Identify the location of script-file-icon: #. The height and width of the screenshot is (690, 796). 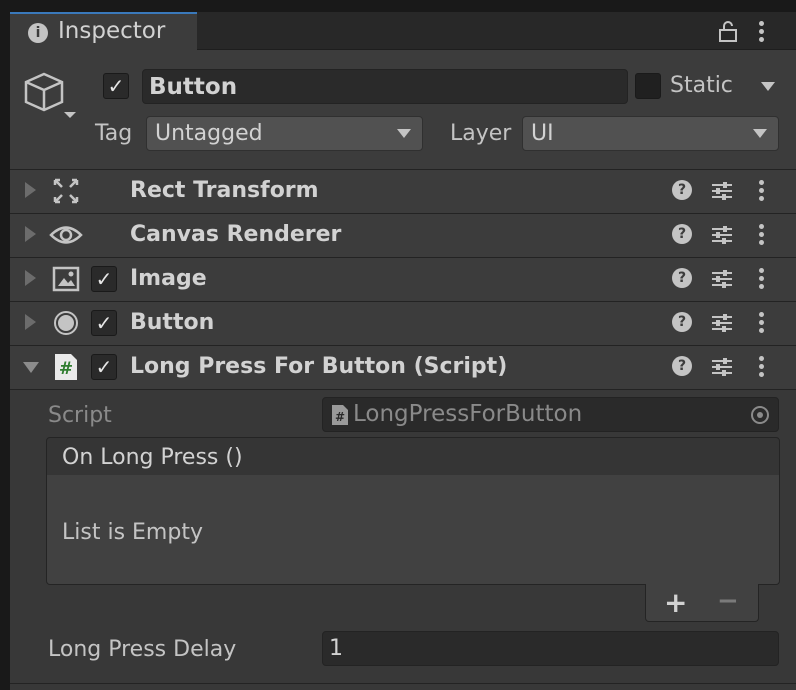
(340, 415).